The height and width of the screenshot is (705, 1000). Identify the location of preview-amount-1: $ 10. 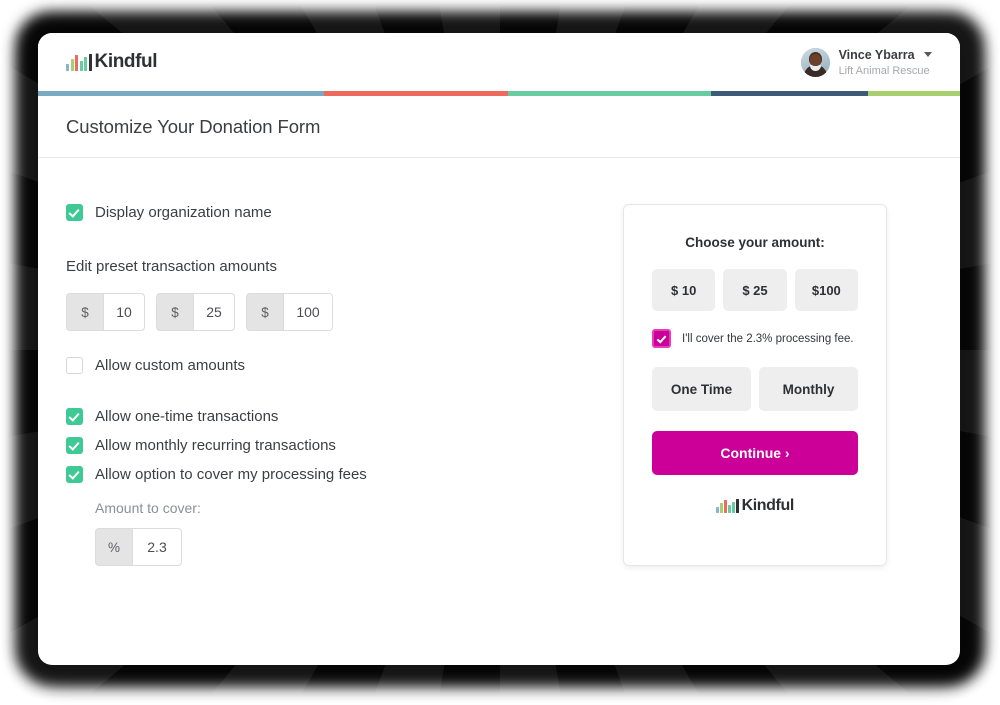
(684, 290).